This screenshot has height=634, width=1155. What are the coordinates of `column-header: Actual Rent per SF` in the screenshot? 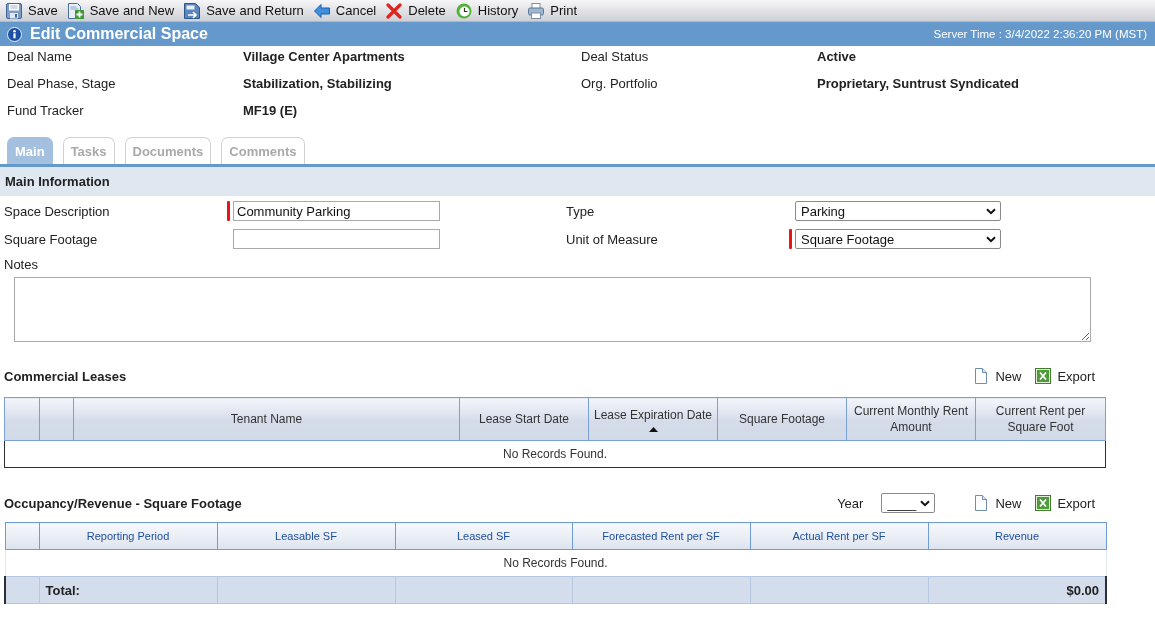 It's located at (839, 536).